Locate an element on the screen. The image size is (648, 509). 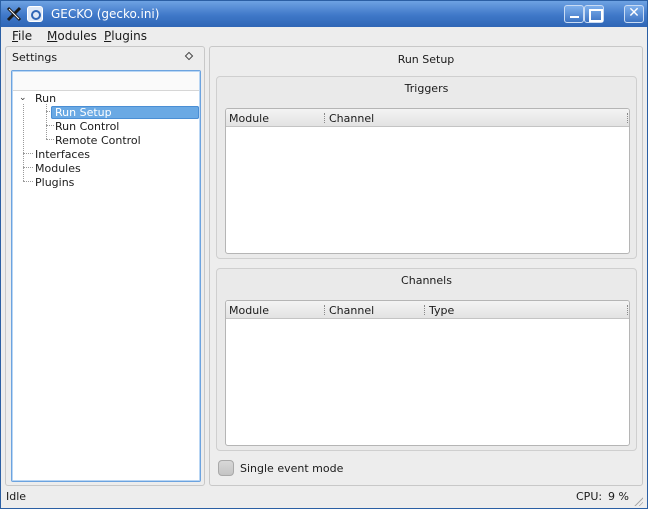
close-button: ✕ is located at coordinates (634, 14).